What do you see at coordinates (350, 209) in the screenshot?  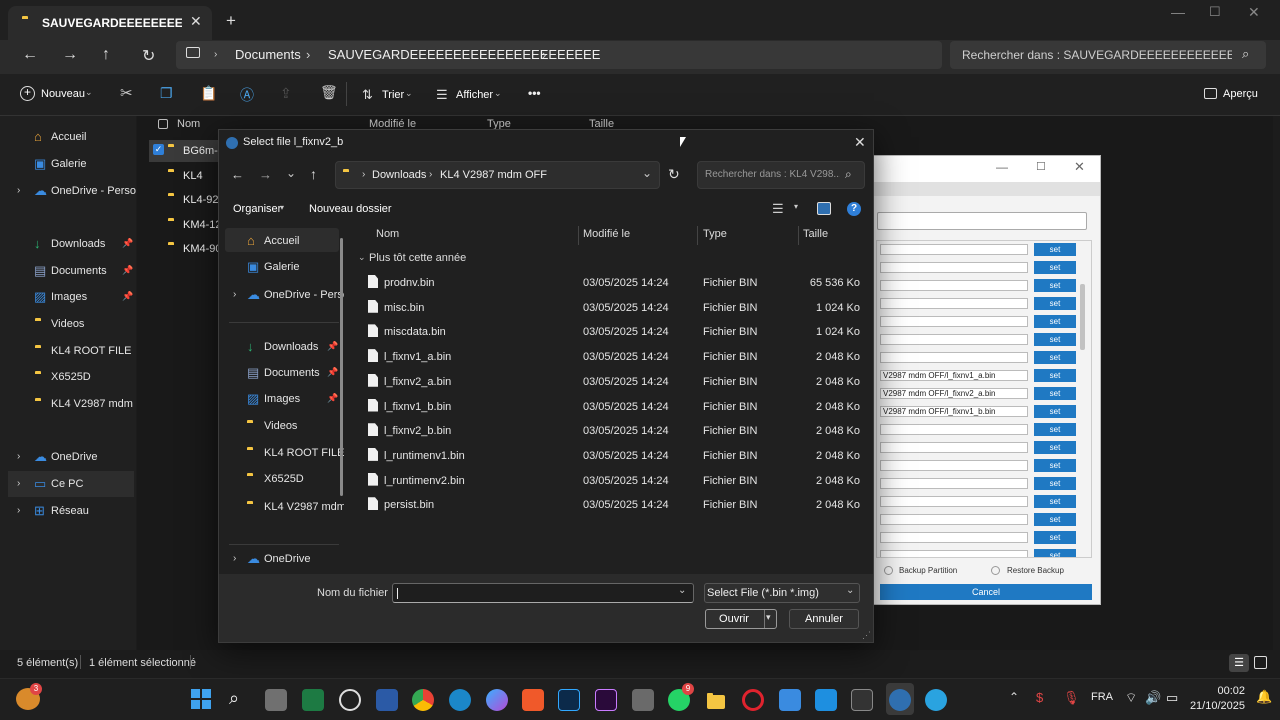 I see `new-folder-button: Nouveau dossier` at bounding box center [350, 209].